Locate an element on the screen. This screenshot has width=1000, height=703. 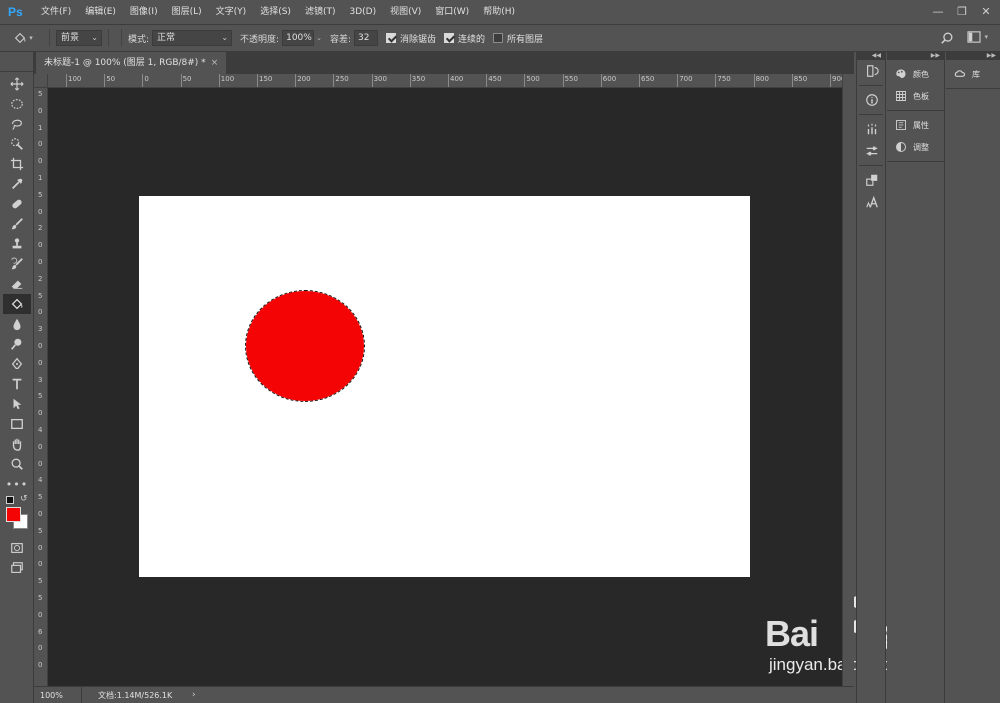
vertical-scrollbar is located at coordinates (848, 380).